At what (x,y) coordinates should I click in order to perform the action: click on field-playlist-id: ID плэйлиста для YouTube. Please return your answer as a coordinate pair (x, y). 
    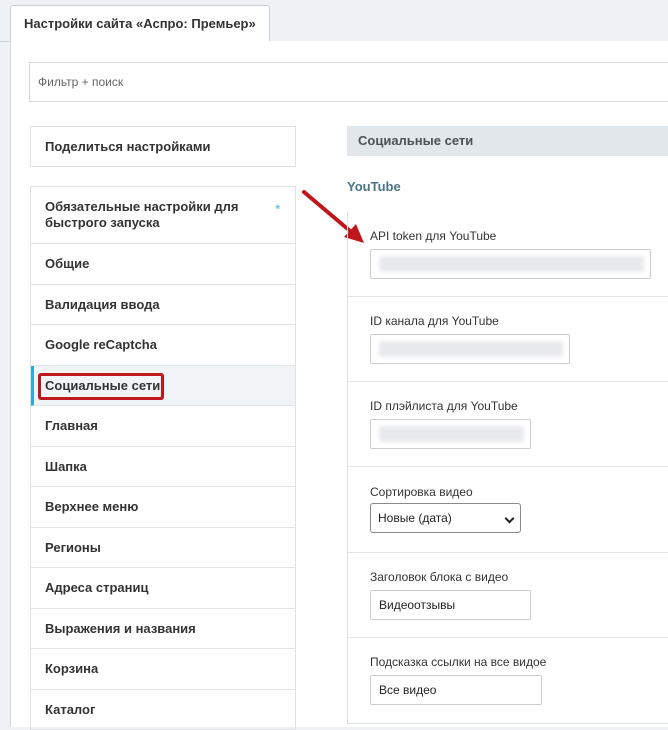
    Looking at the image, I should click on (508, 424).